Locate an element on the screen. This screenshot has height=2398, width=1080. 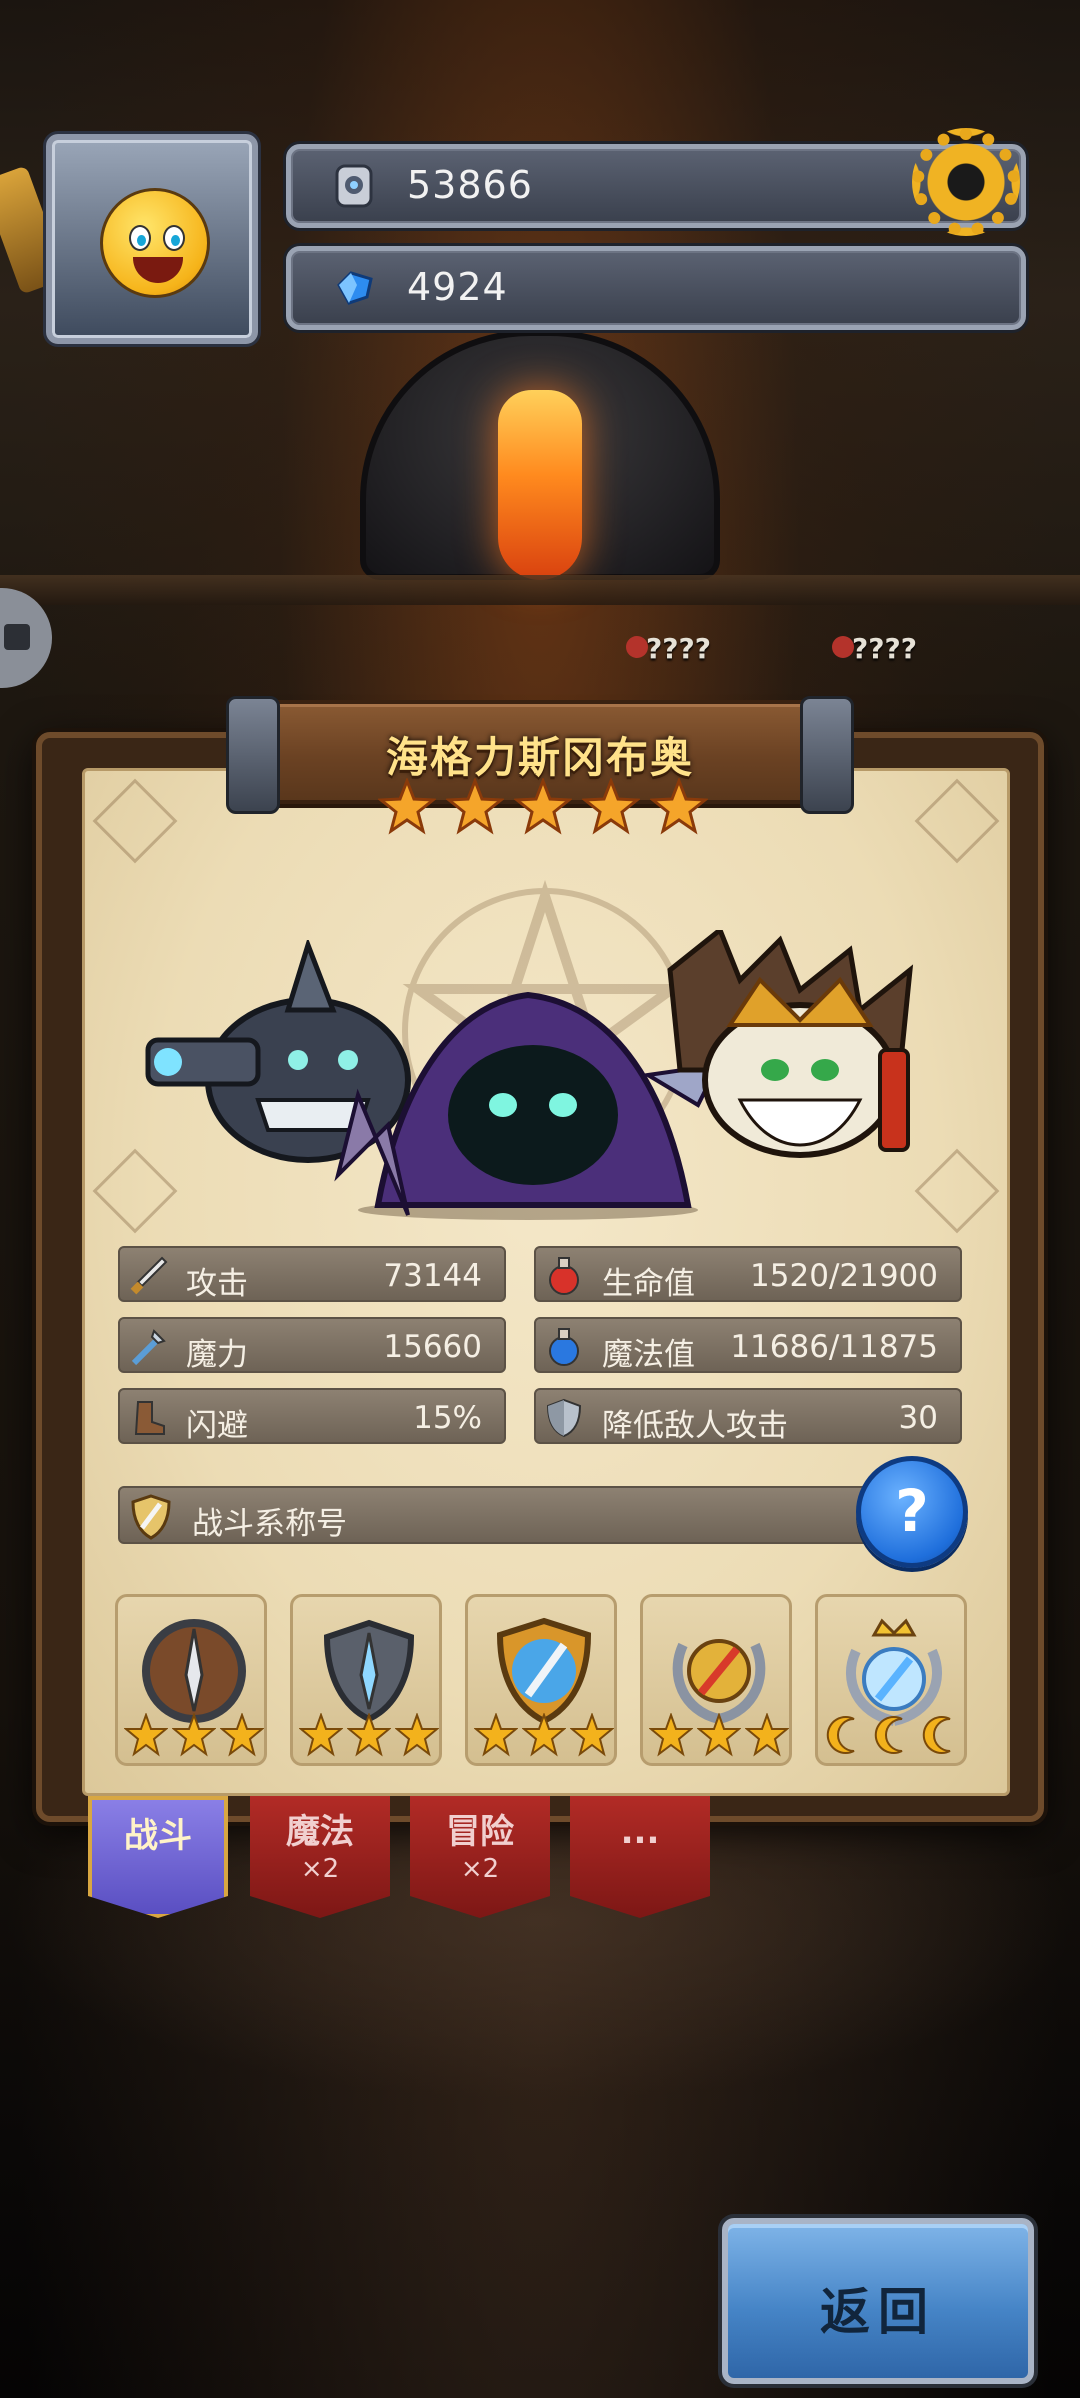
settings-gear-icon is located at coordinates (966, 182).